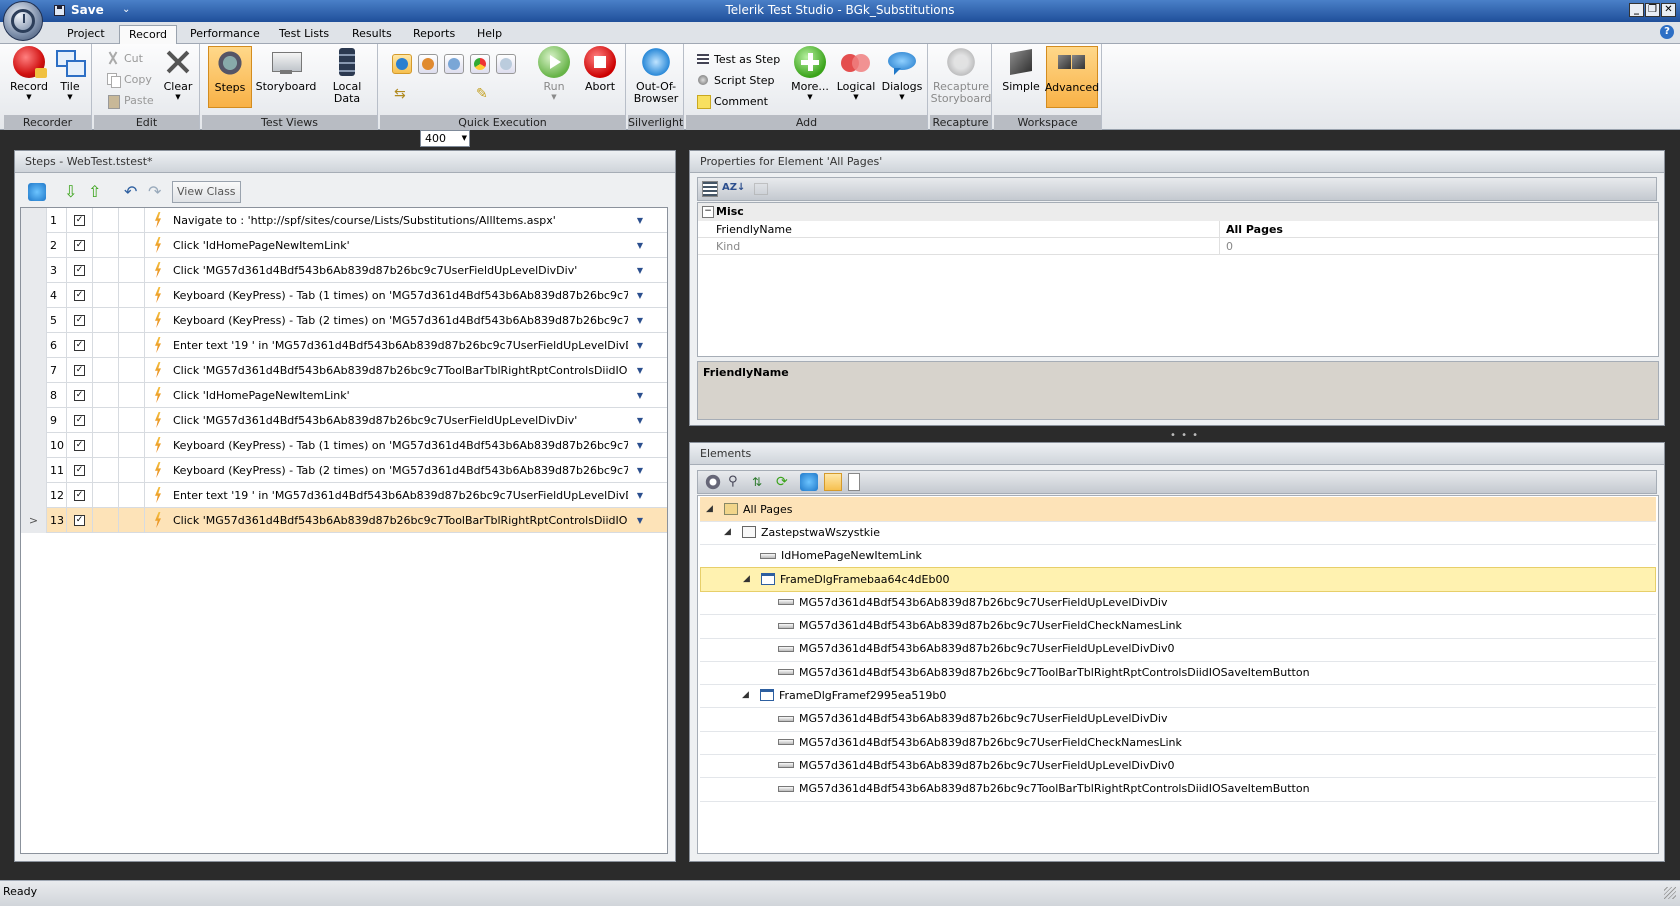  Describe the element at coordinates (133, 192) in the screenshot. I see `undo-icon: ↶` at that location.